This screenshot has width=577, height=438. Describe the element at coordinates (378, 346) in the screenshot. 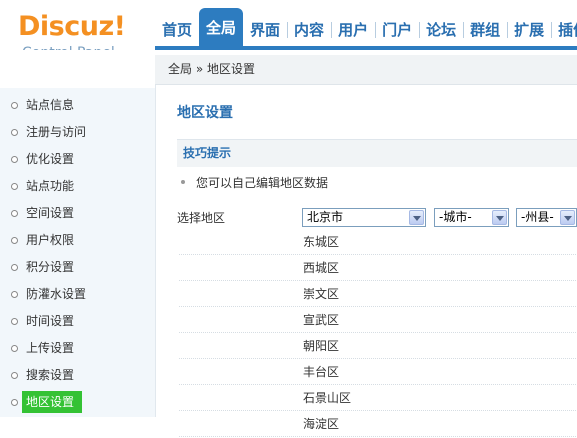

I see `list-item: 朝阳区` at that location.